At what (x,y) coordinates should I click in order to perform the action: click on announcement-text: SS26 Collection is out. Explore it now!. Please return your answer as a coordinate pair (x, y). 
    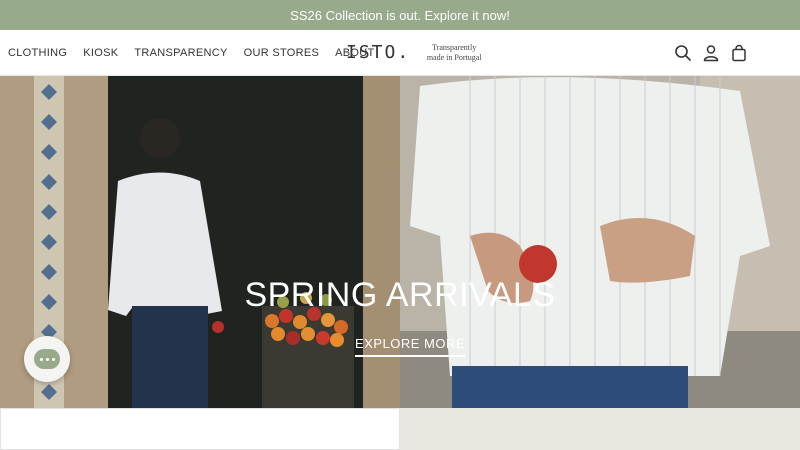
    Looking at the image, I should click on (400, 15).